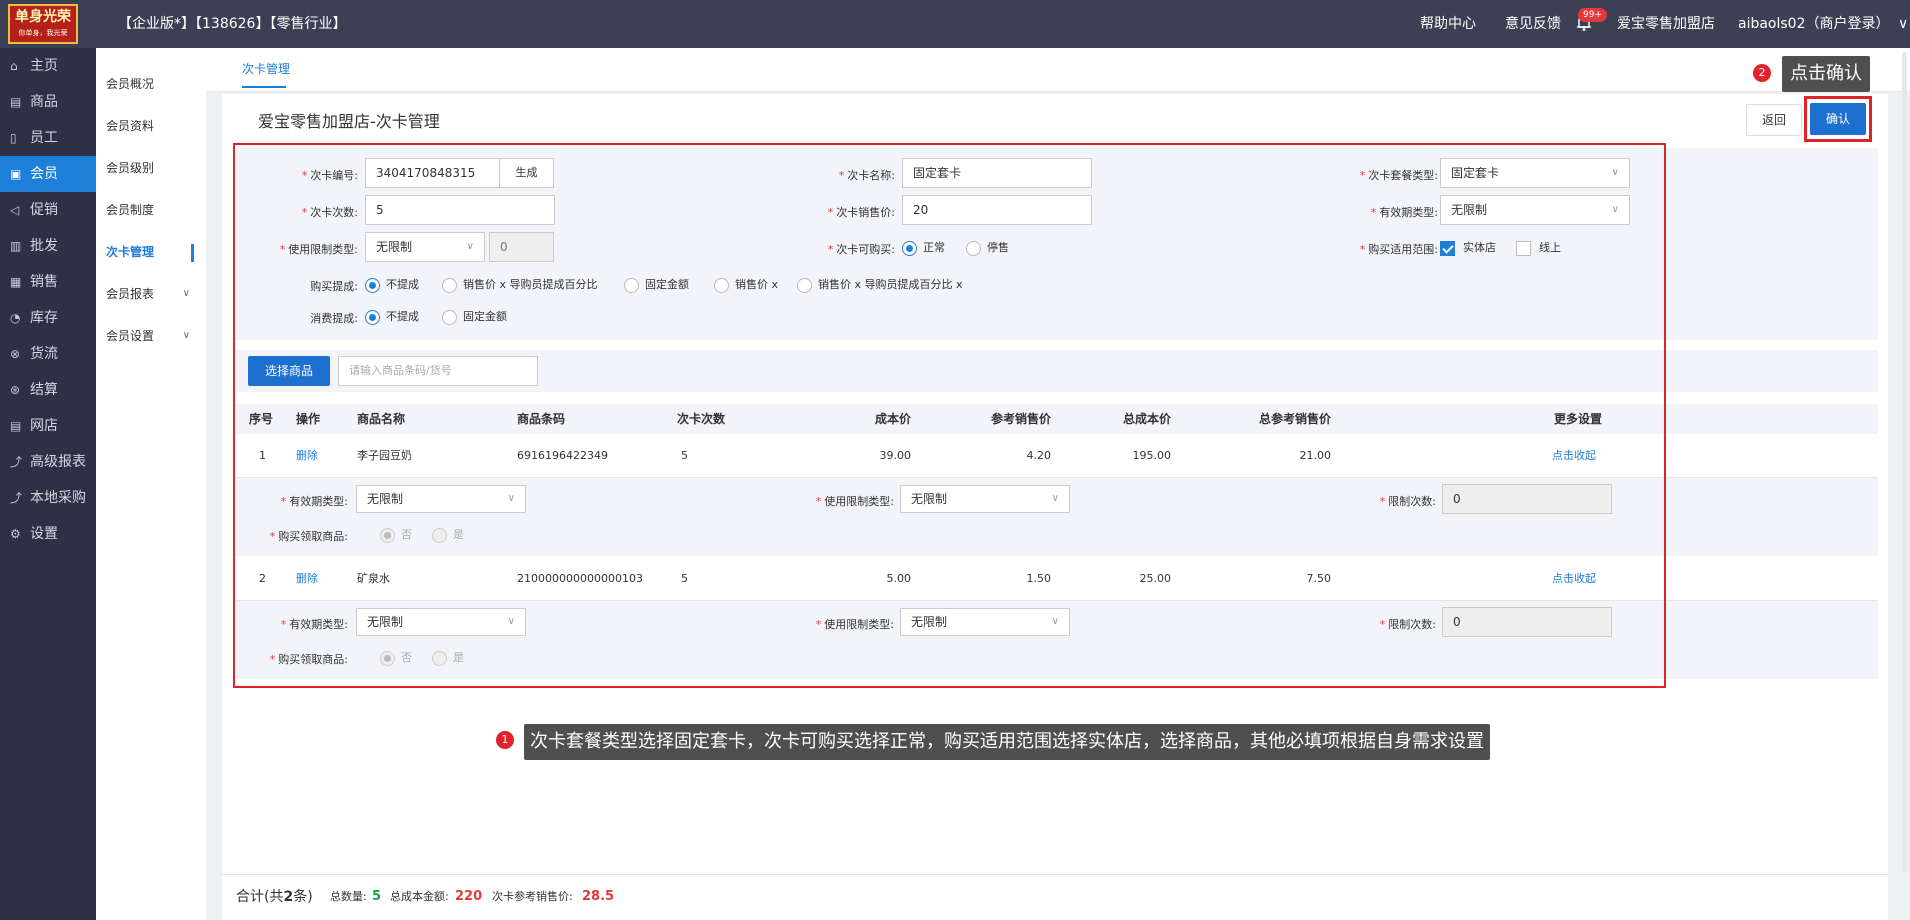 This screenshot has height=920, width=1910. I want to click on subnav-item-profile: 会员资料, so click(151, 126).